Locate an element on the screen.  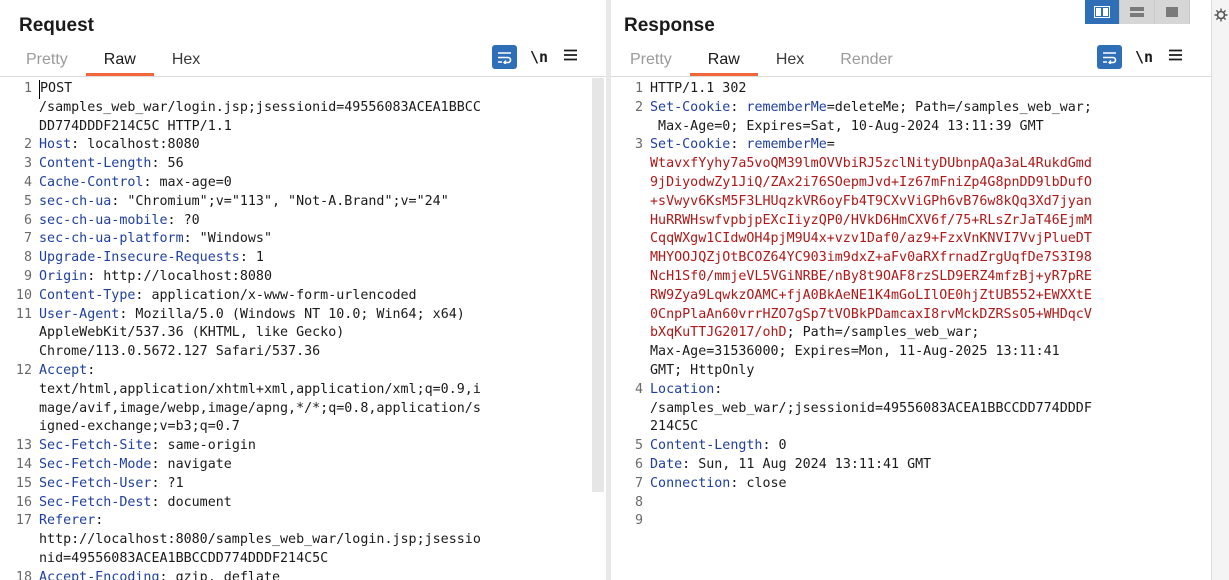
layout-single-button is located at coordinates (1172, 12).